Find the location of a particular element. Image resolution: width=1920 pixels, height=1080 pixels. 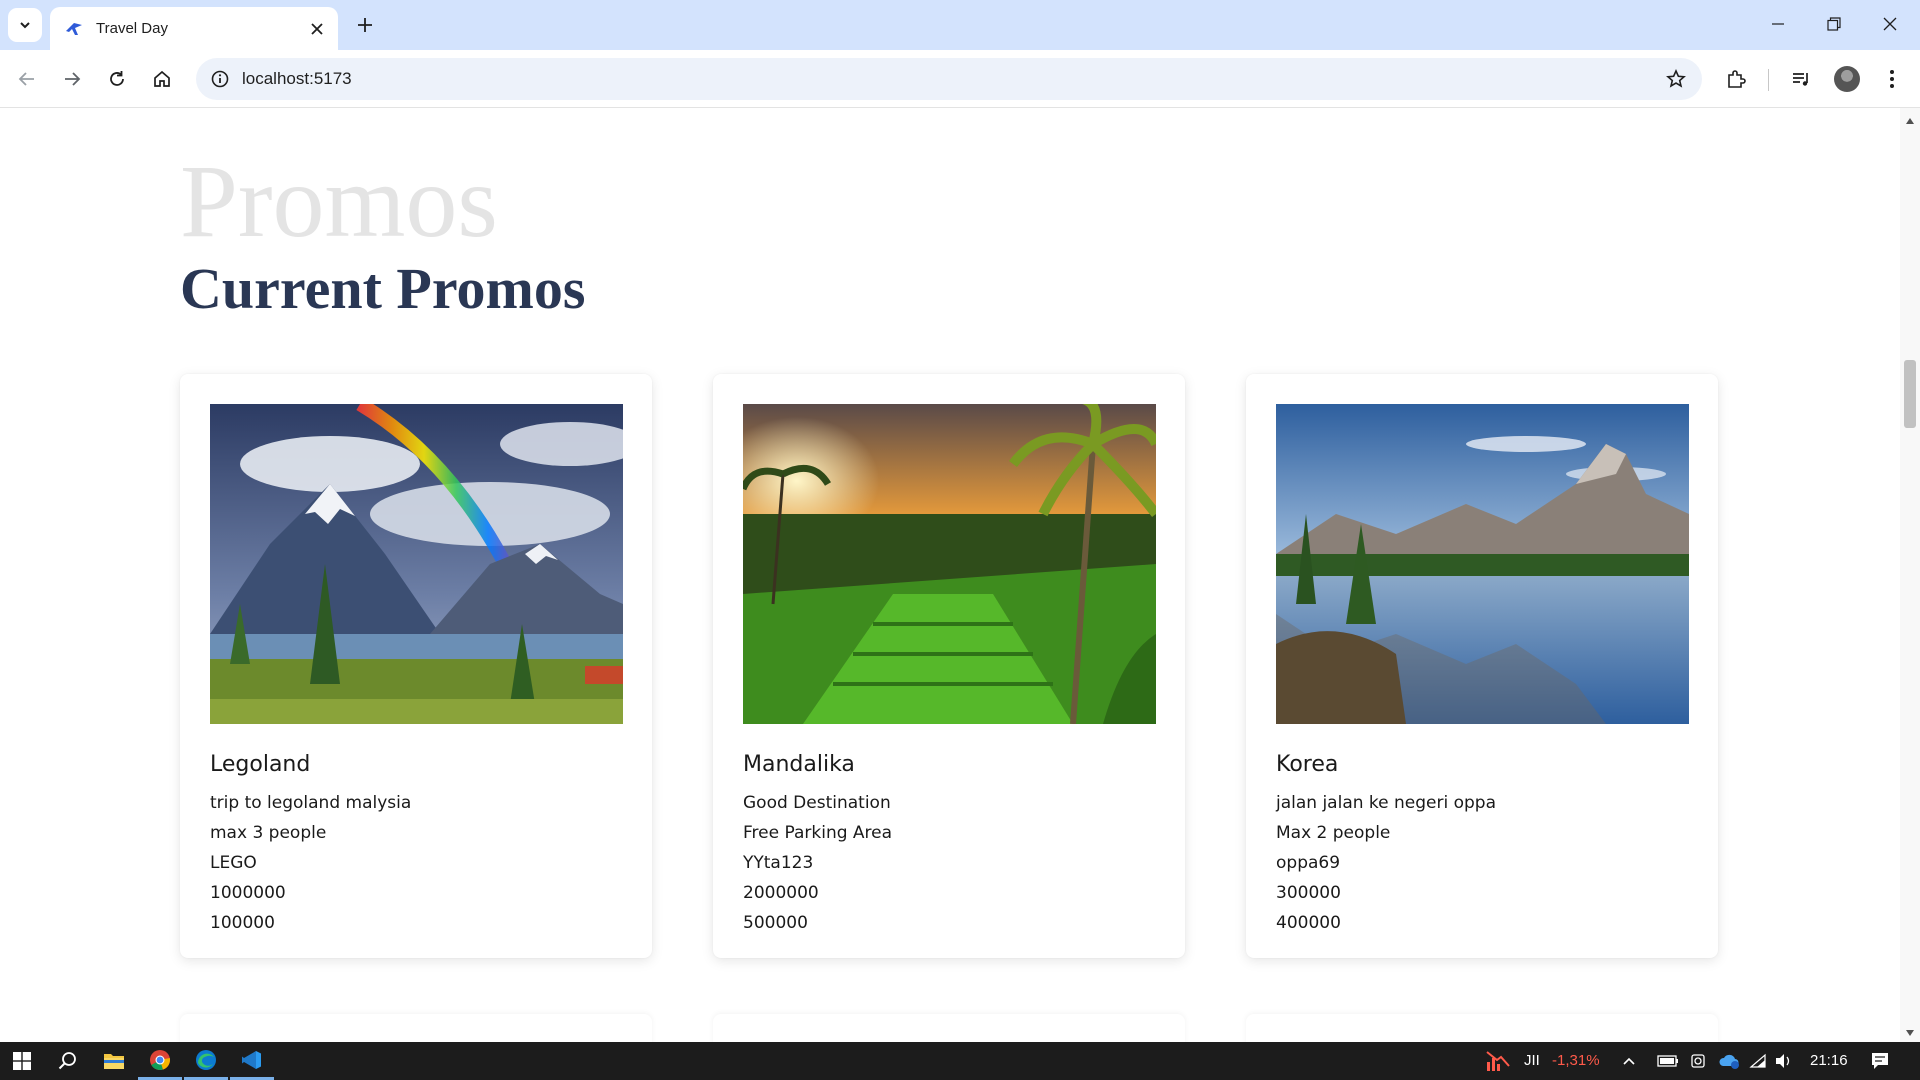

forward-button is located at coordinates (72, 79).